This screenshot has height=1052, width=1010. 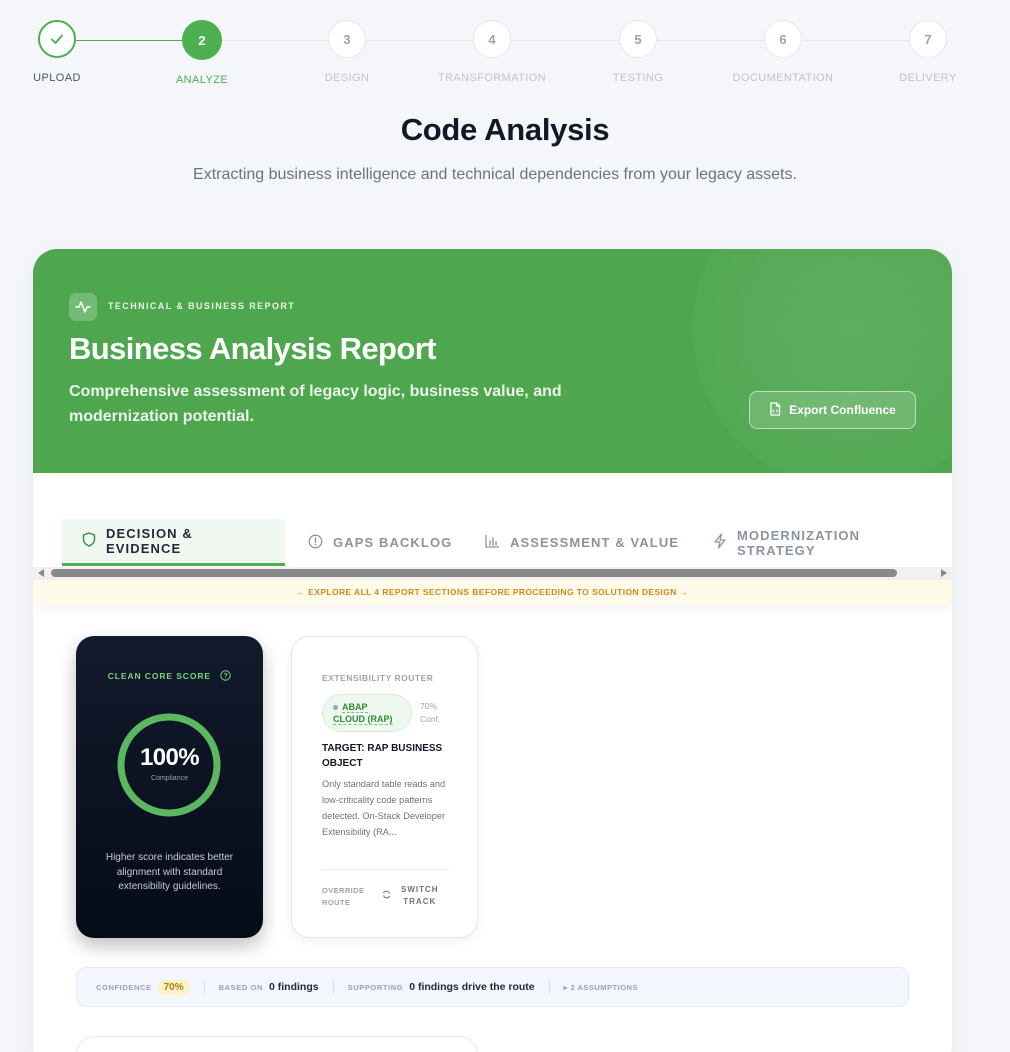 What do you see at coordinates (638, 78) in the screenshot?
I see `step-label: TESTING` at bounding box center [638, 78].